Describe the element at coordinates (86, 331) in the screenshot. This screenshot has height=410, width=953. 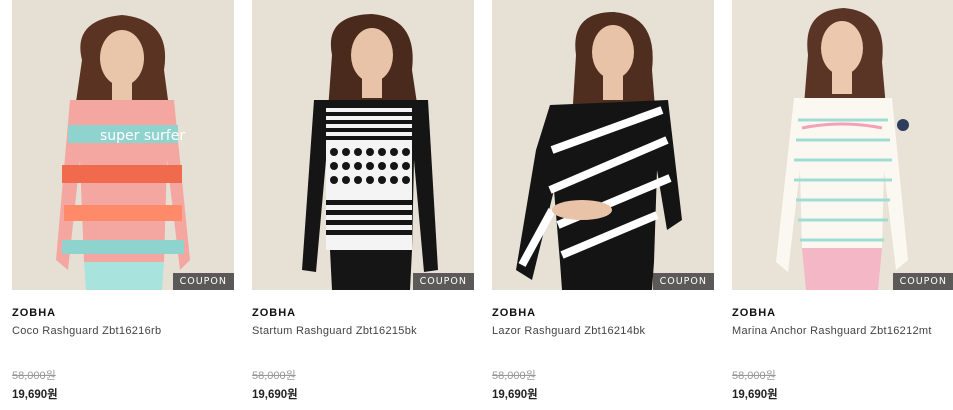
I see `product-name: Coco Rashguard Zbt16216rb` at that location.